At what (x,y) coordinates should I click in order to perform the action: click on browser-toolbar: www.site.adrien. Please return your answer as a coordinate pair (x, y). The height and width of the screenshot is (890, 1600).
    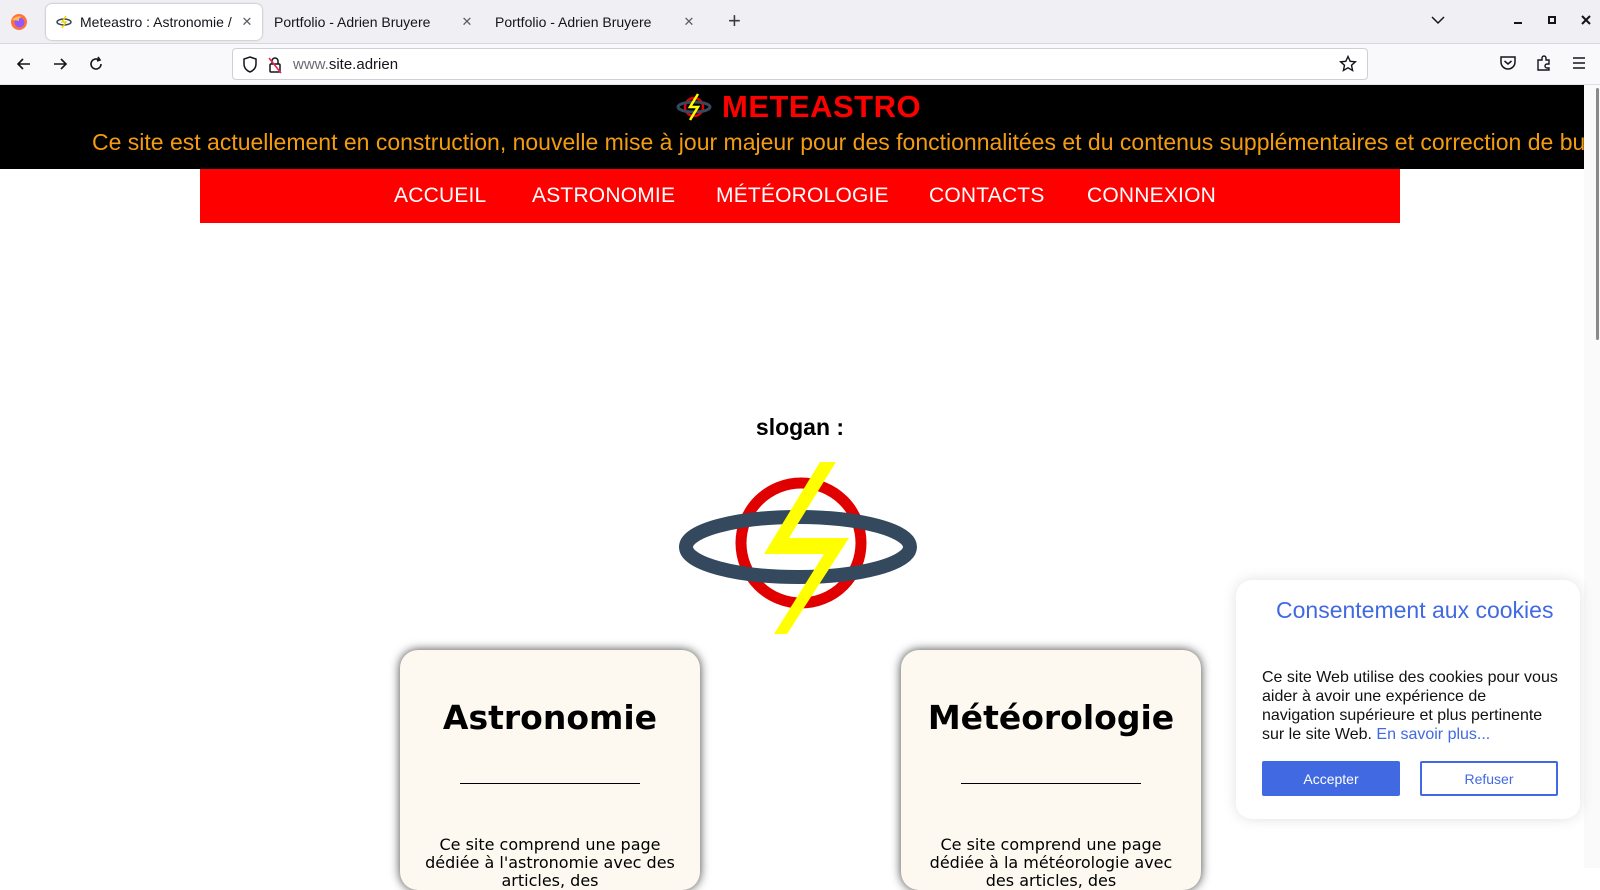
    Looking at the image, I should click on (800, 64).